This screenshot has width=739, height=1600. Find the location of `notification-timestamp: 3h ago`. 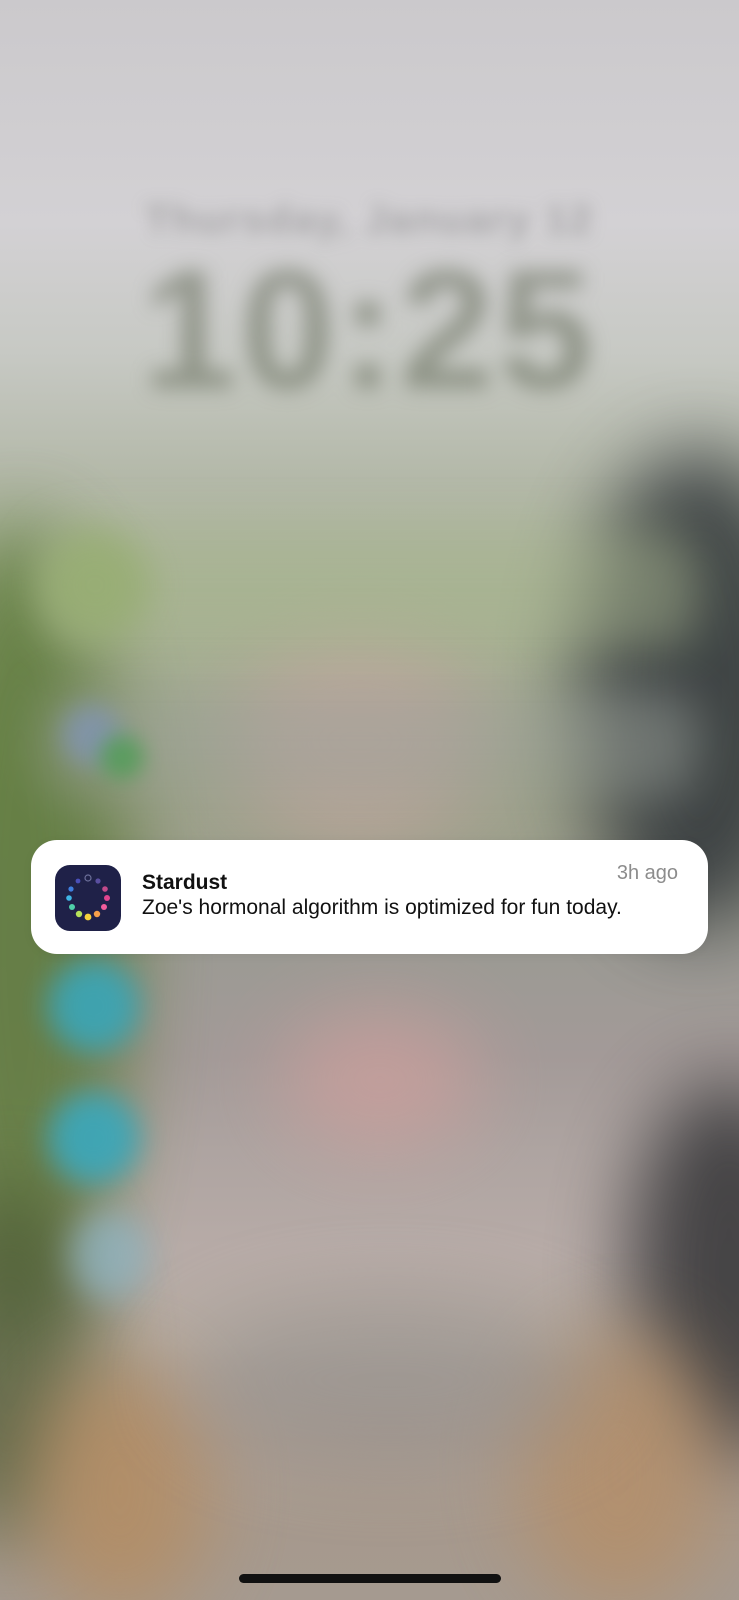

notification-timestamp: 3h ago is located at coordinates (647, 873).